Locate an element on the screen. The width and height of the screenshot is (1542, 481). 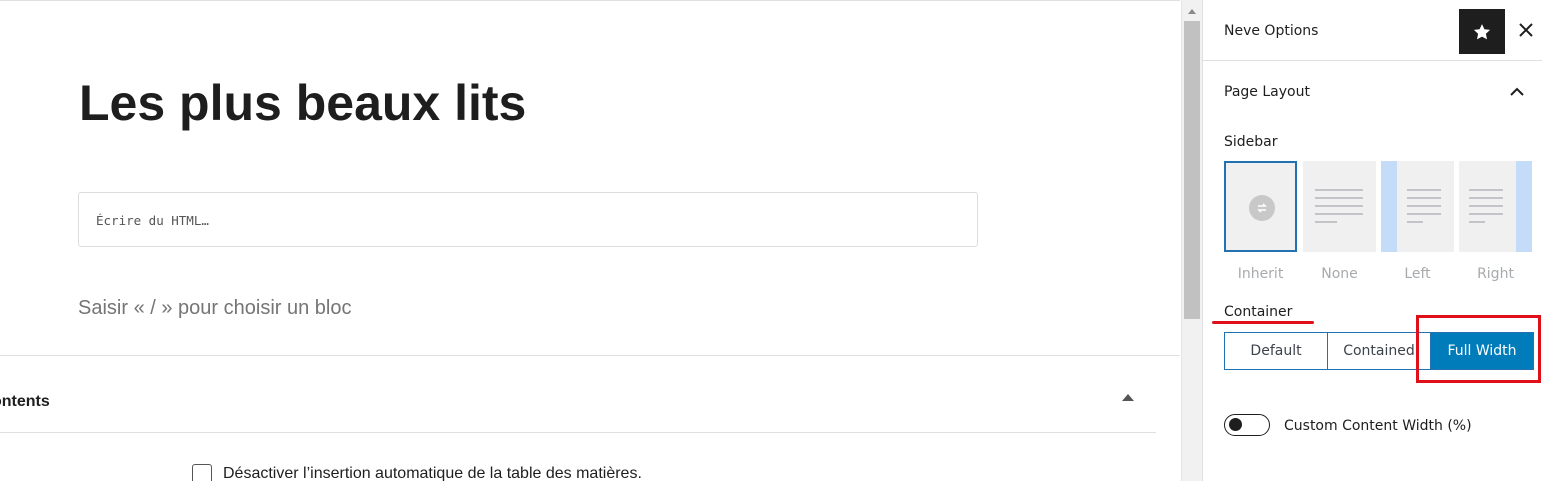
close-icon is located at coordinates (1526, 30).